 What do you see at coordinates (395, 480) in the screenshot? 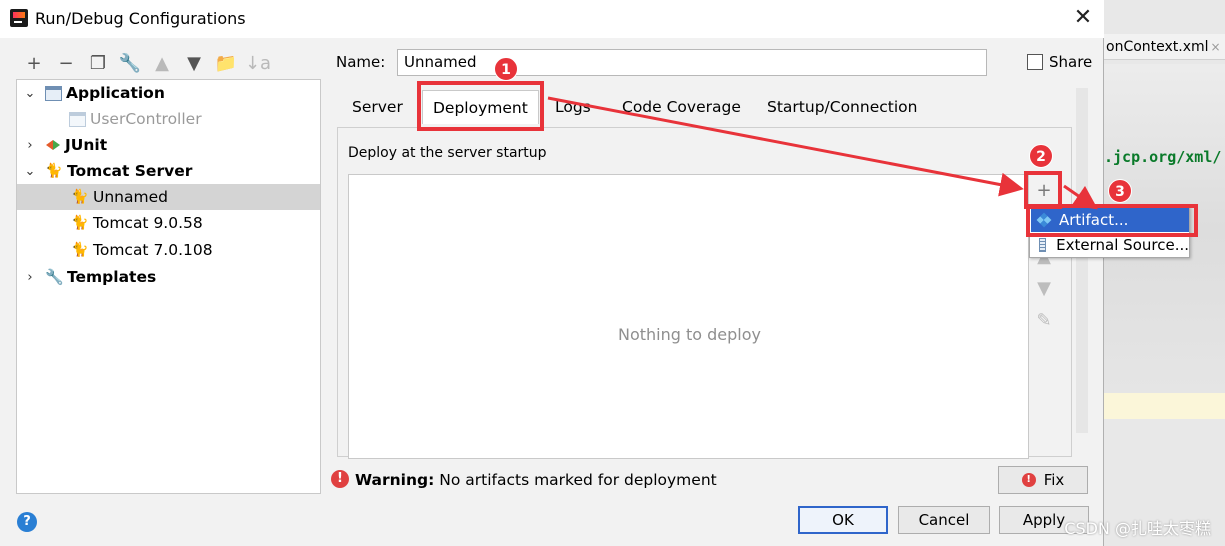
I see `warning-prefix: Warning:` at bounding box center [395, 480].